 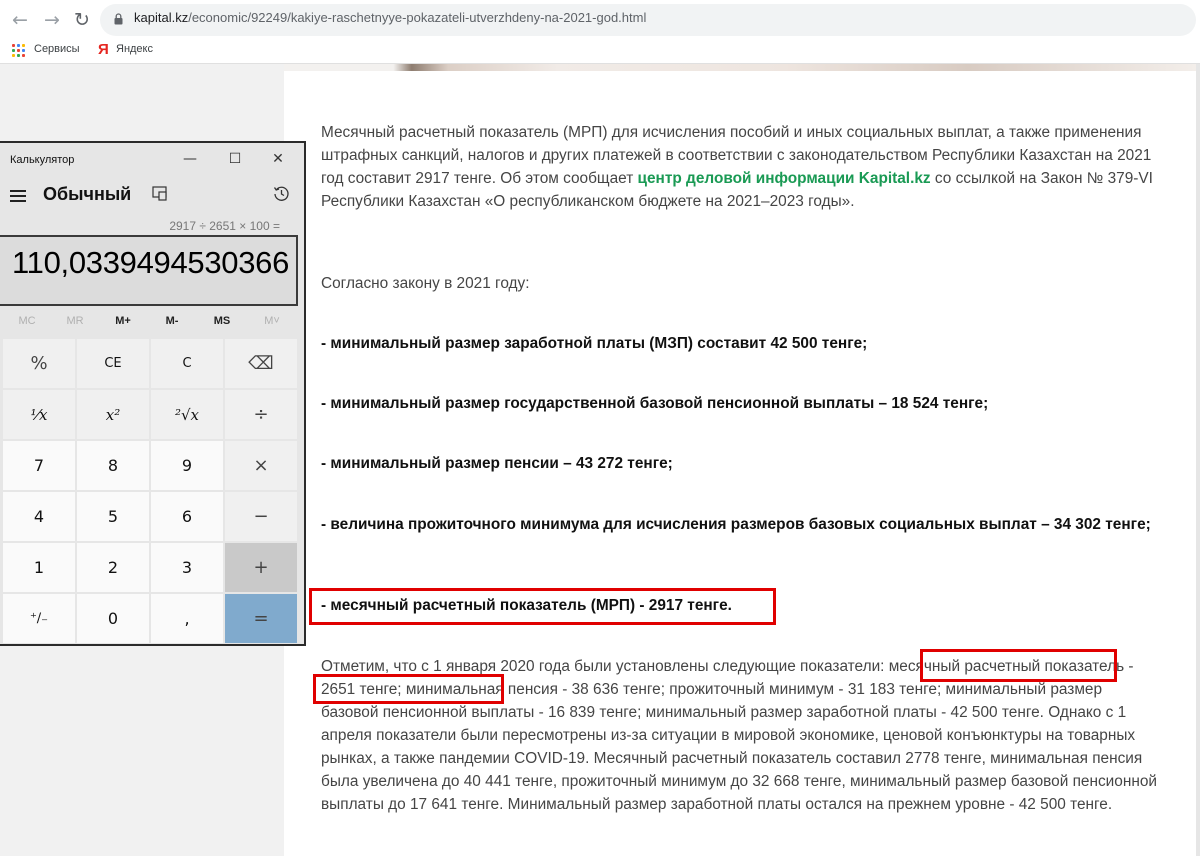 I want to click on digit-4-button: 4, so click(x=39, y=516).